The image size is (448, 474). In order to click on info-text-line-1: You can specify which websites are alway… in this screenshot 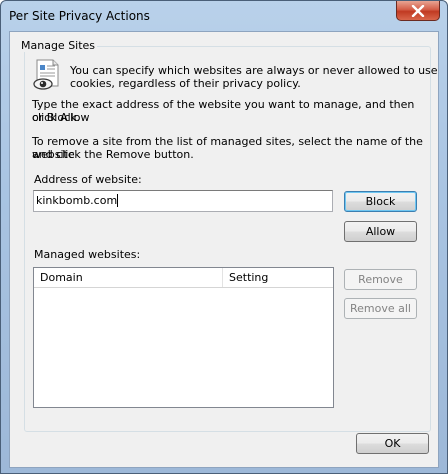, I will do `click(254, 70)`.